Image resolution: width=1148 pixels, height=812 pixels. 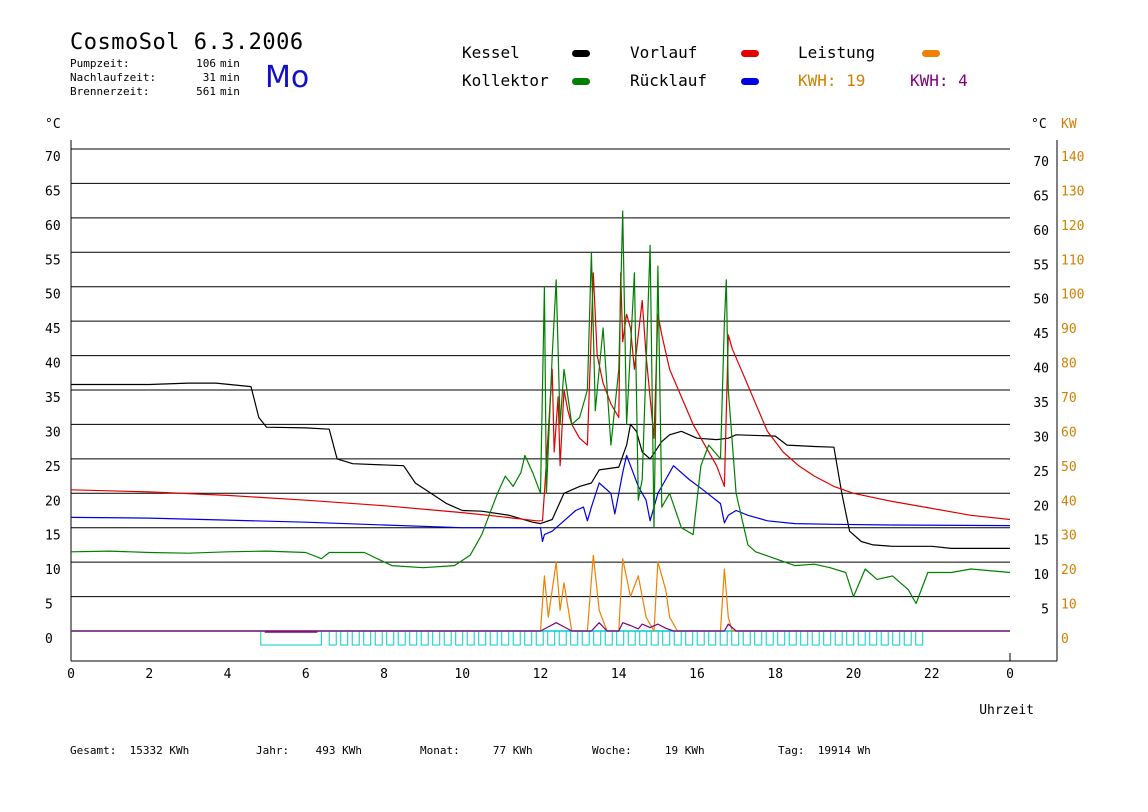 I want to click on y-tick-label: 20, so click(x=53, y=501).